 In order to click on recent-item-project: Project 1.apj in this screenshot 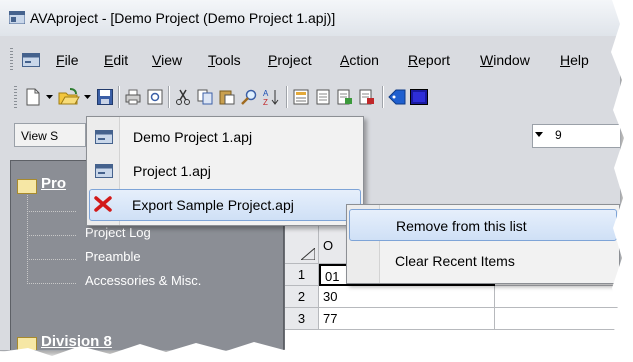, I will do `click(225, 171)`.